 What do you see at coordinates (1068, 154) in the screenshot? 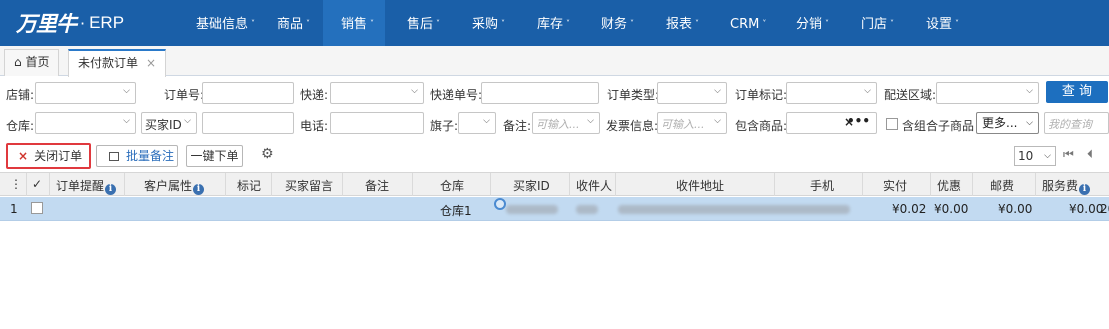
I see `first-page-icon: ⏮` at bounding box center [1068, 154].